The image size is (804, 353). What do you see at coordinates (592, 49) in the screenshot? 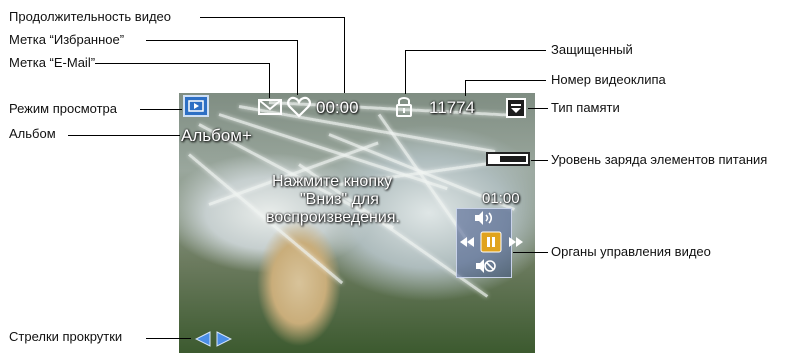
I see `callout-protected: Защищенный` at bounding box center [592, 49].